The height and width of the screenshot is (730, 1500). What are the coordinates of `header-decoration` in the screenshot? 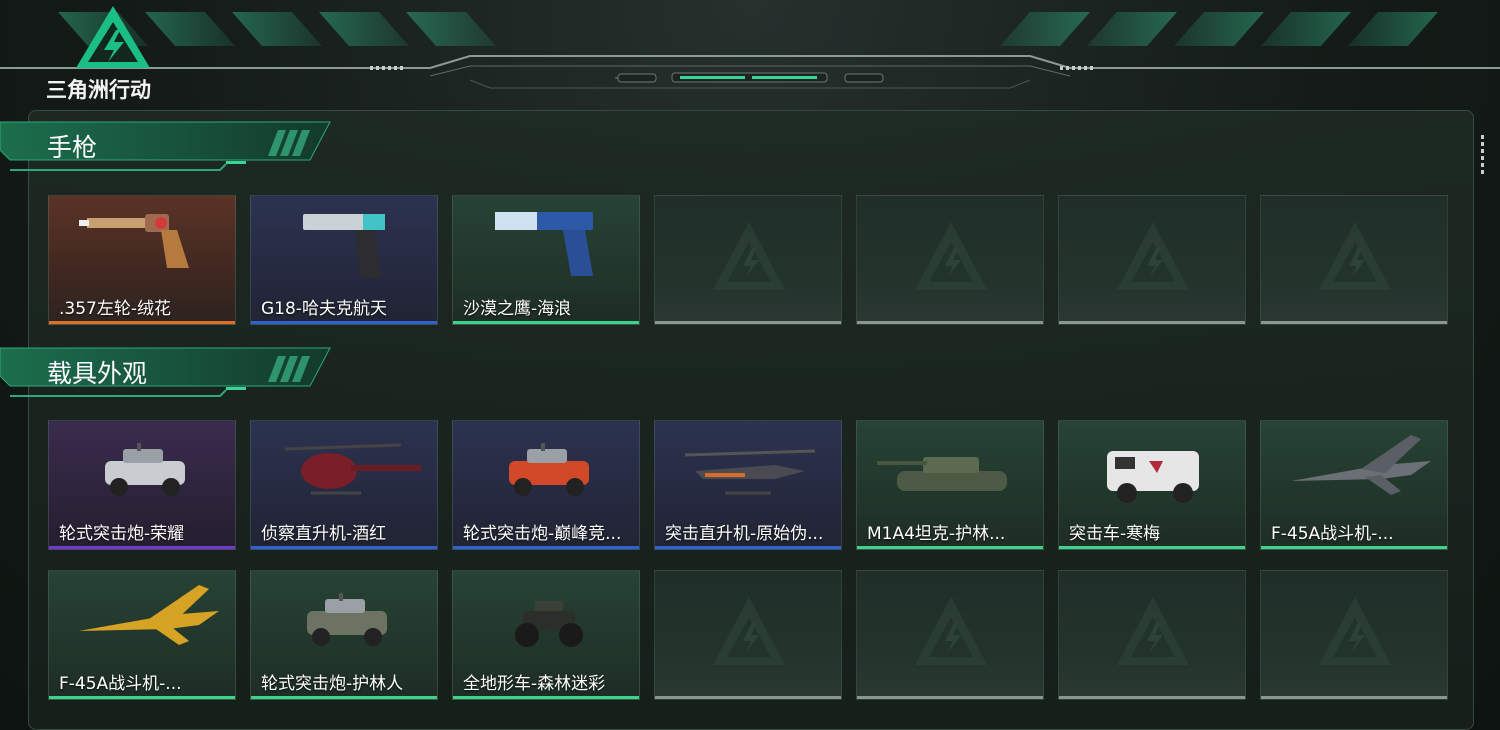 It's located at (750, 50).